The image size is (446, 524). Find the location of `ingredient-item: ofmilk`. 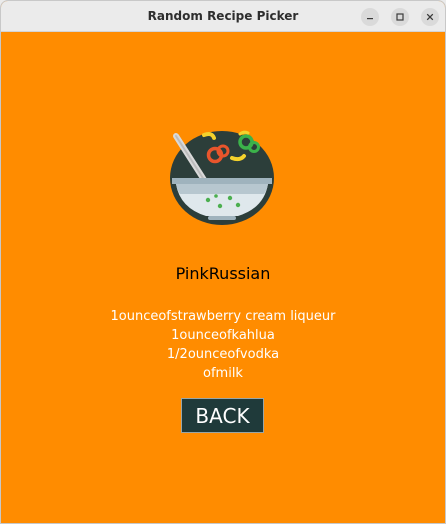

ingredient-item: ofmilk is located at coordinates (223, 373).